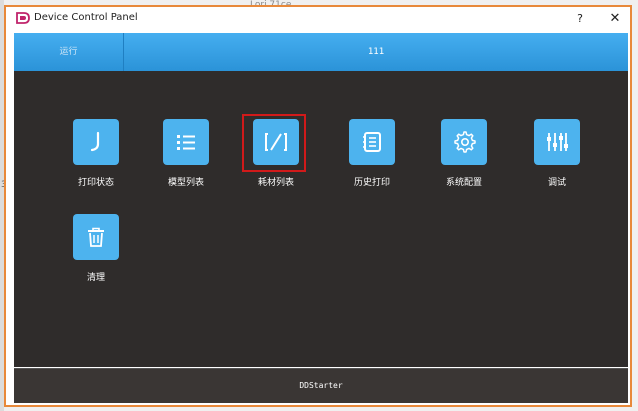  Describe the element at coordinates (580, 19) in the screenshot. I see `help-button: ?` at that location.